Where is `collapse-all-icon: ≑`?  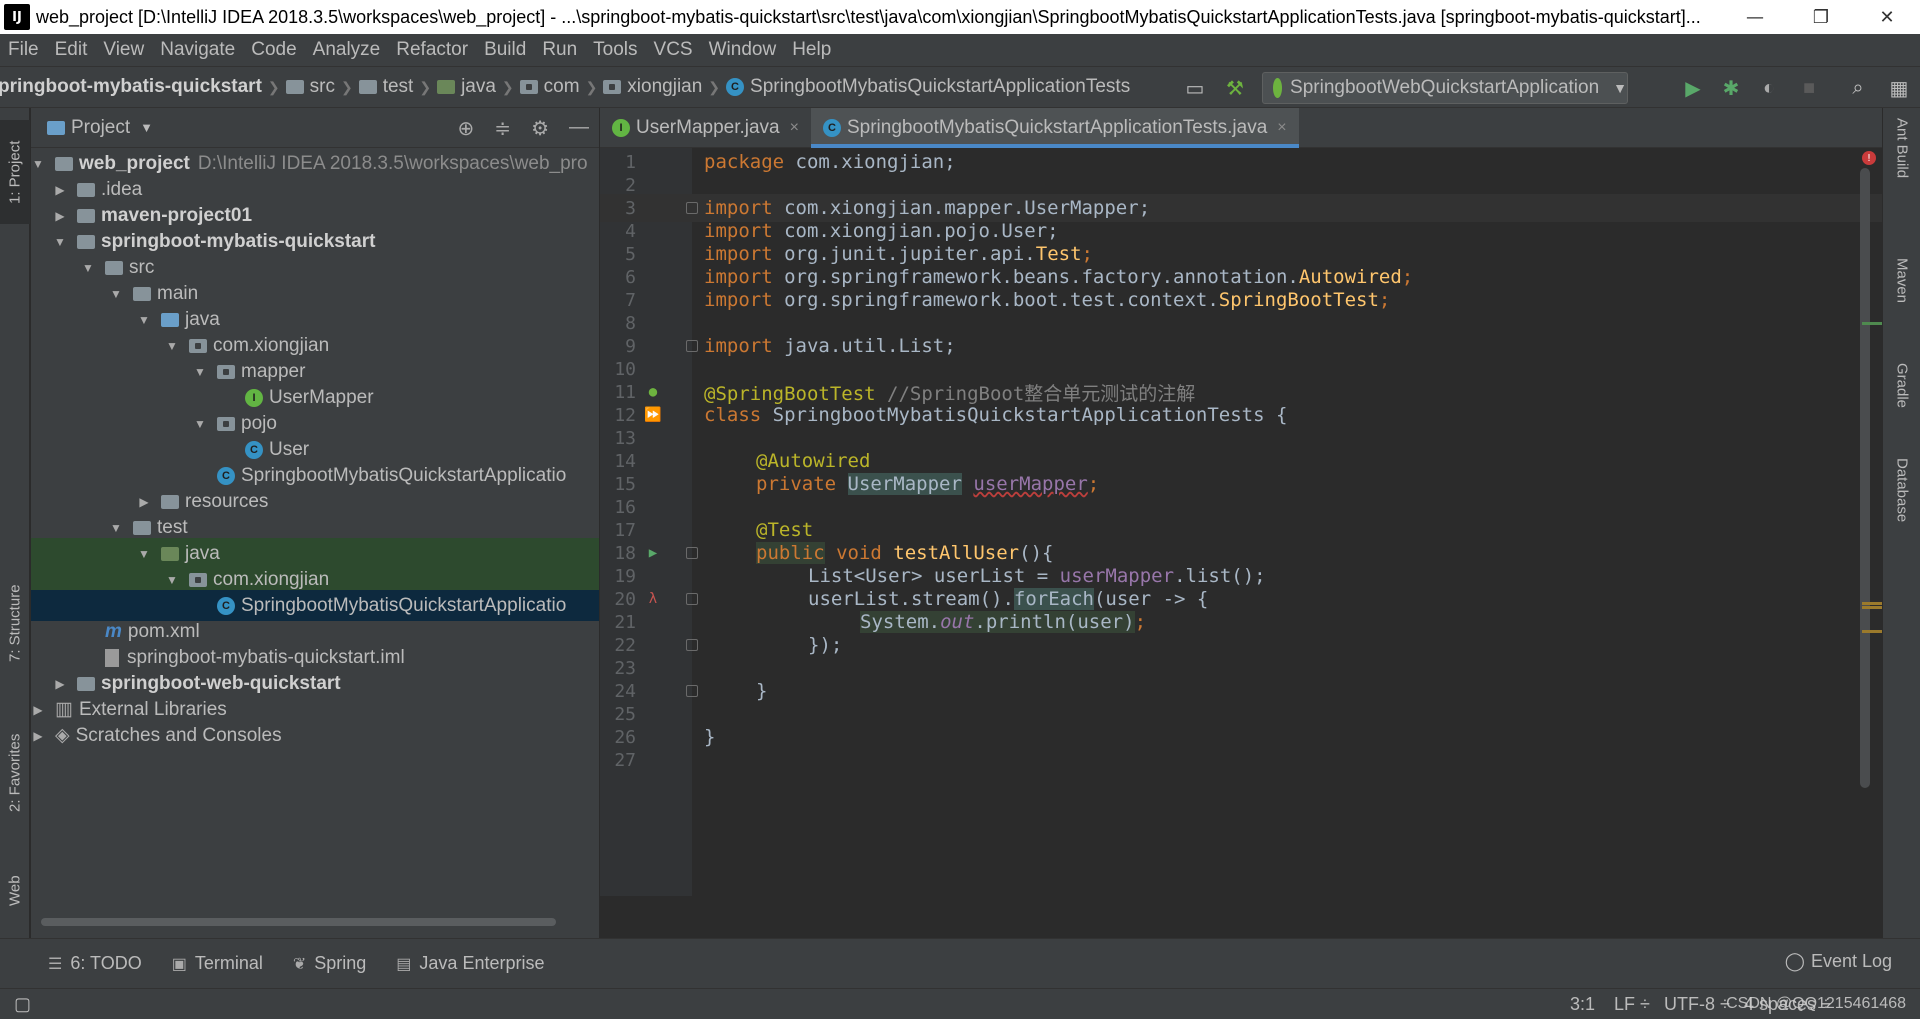
collapse-all-icon: ≑ is located at coordinates (502, 128).